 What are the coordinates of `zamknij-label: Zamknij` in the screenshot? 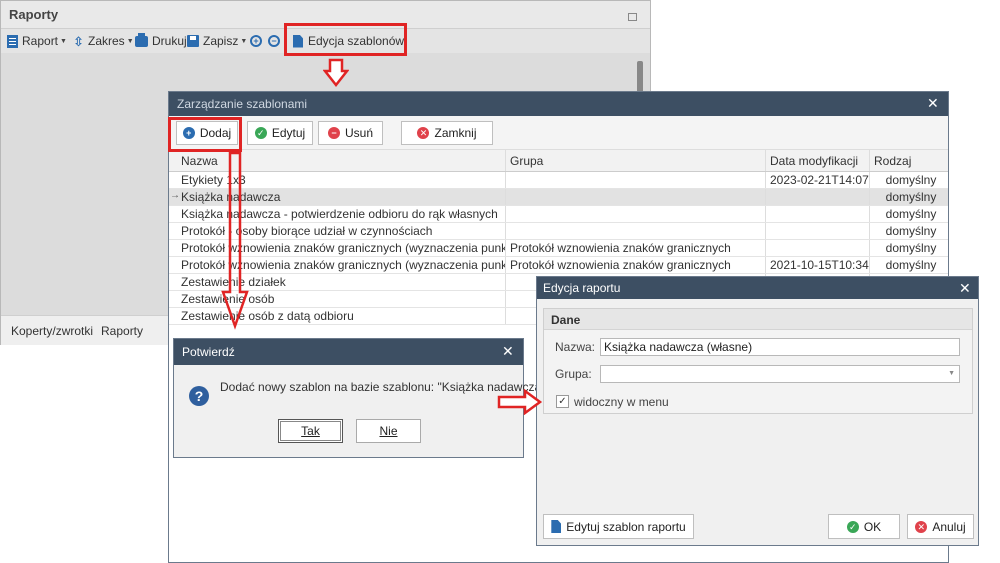 It's located at (455, 133).